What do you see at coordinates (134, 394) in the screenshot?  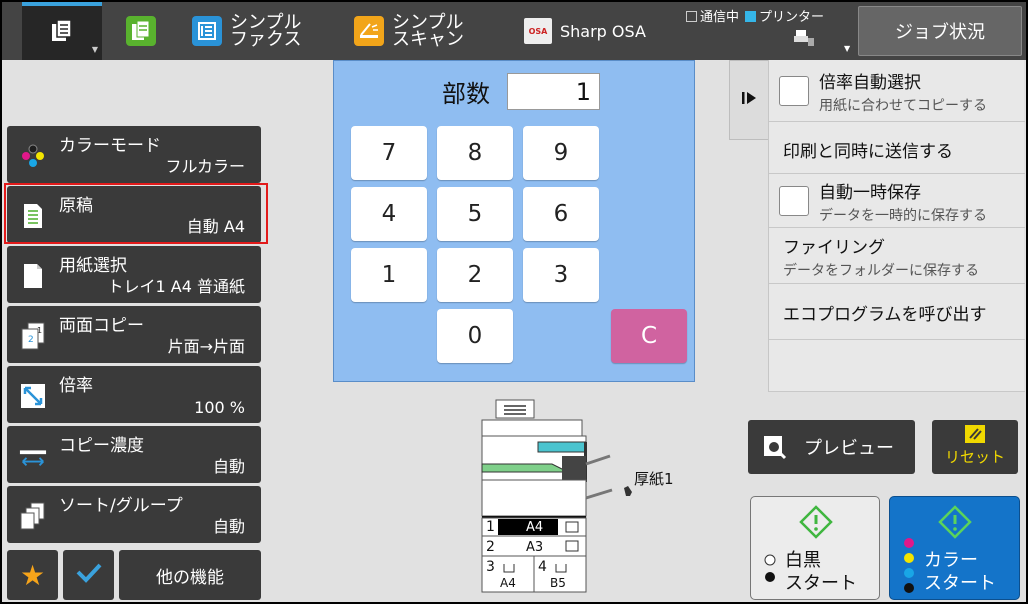 I see `zoom-key: 倍率 100 %` at bounding box center [134, 394].